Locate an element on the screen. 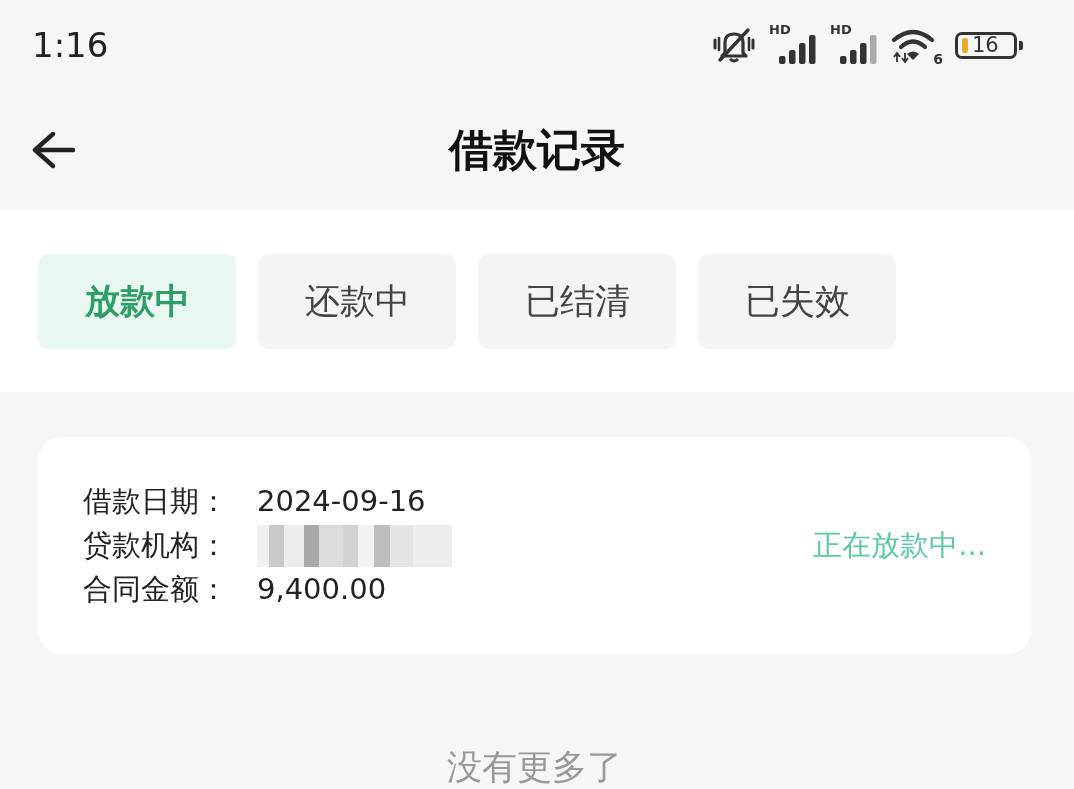 The image size is (1074, 789). page-title: 借款记录 is located at coordinates (537, 150).